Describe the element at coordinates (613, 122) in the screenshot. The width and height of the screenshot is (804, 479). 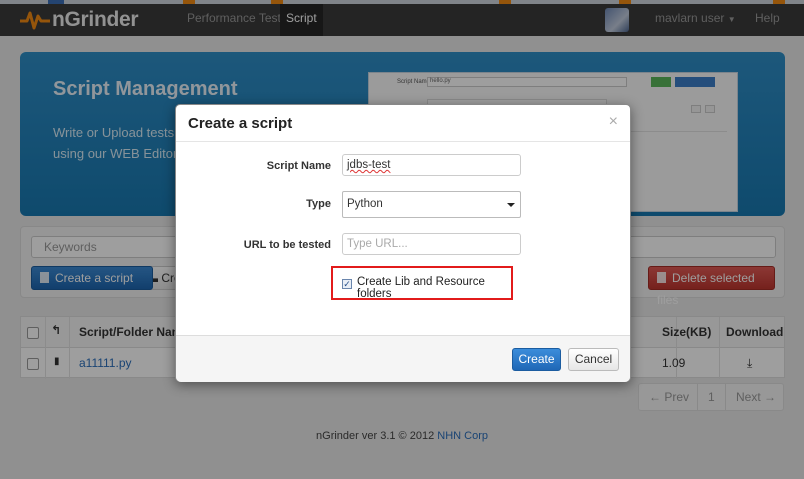
I see `close-icon: ×` at that location.